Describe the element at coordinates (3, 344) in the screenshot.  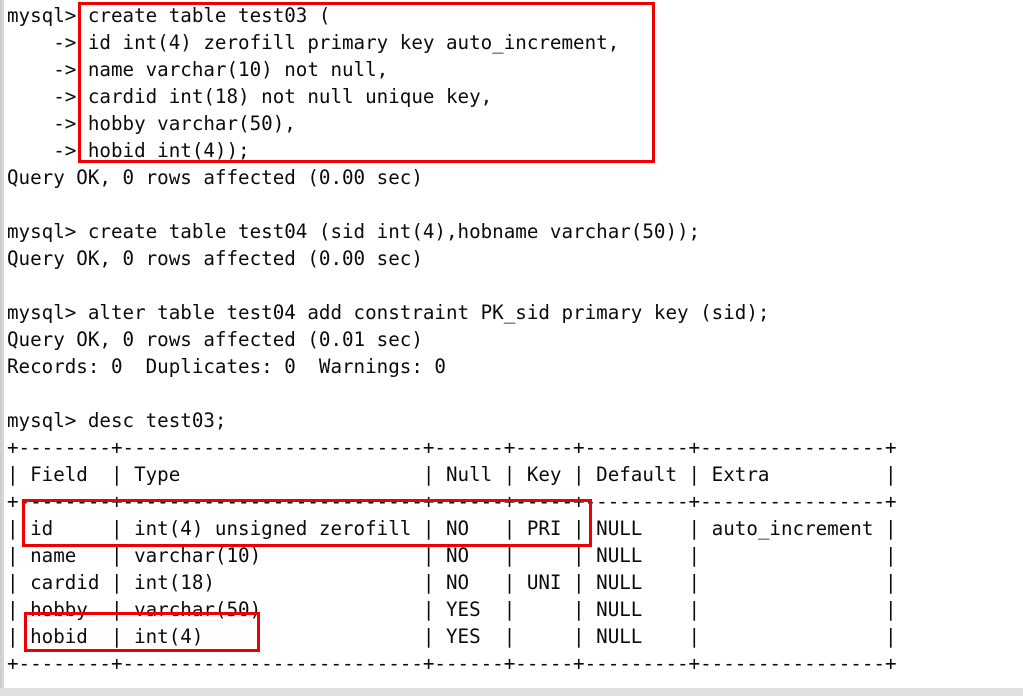
I see `terminal-left-edge` at that location.